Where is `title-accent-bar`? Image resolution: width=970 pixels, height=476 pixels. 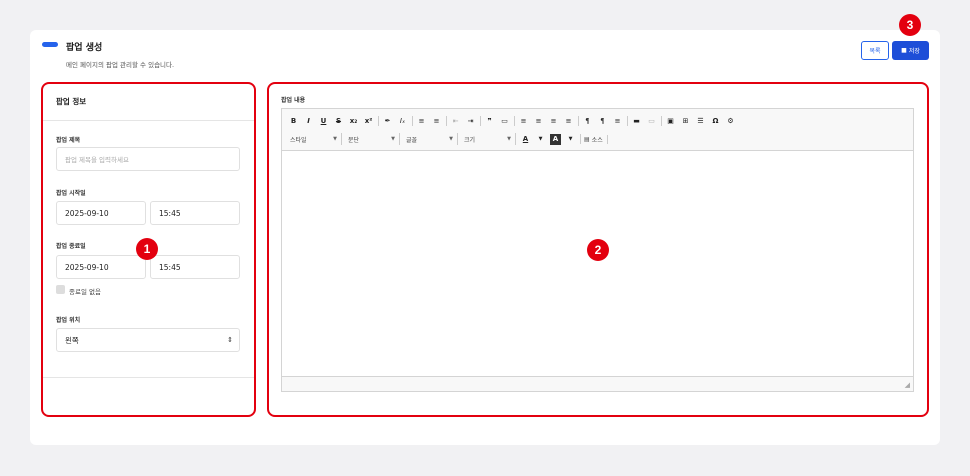
title-accent-bar is located at coordinates (50, 44).